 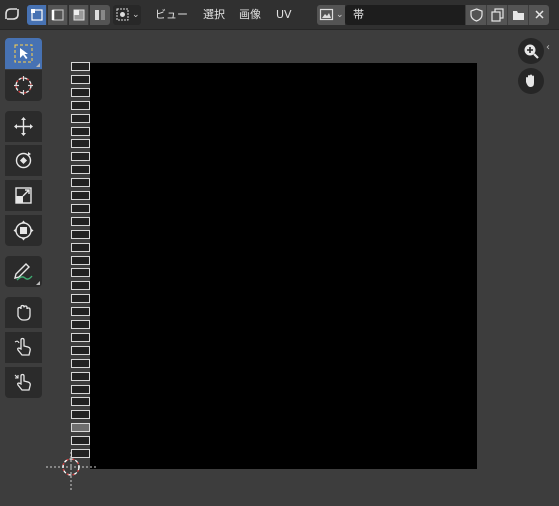 I want to click on sidebar-toggle-chevron-icon: ‹, so click(x=548, y=47).